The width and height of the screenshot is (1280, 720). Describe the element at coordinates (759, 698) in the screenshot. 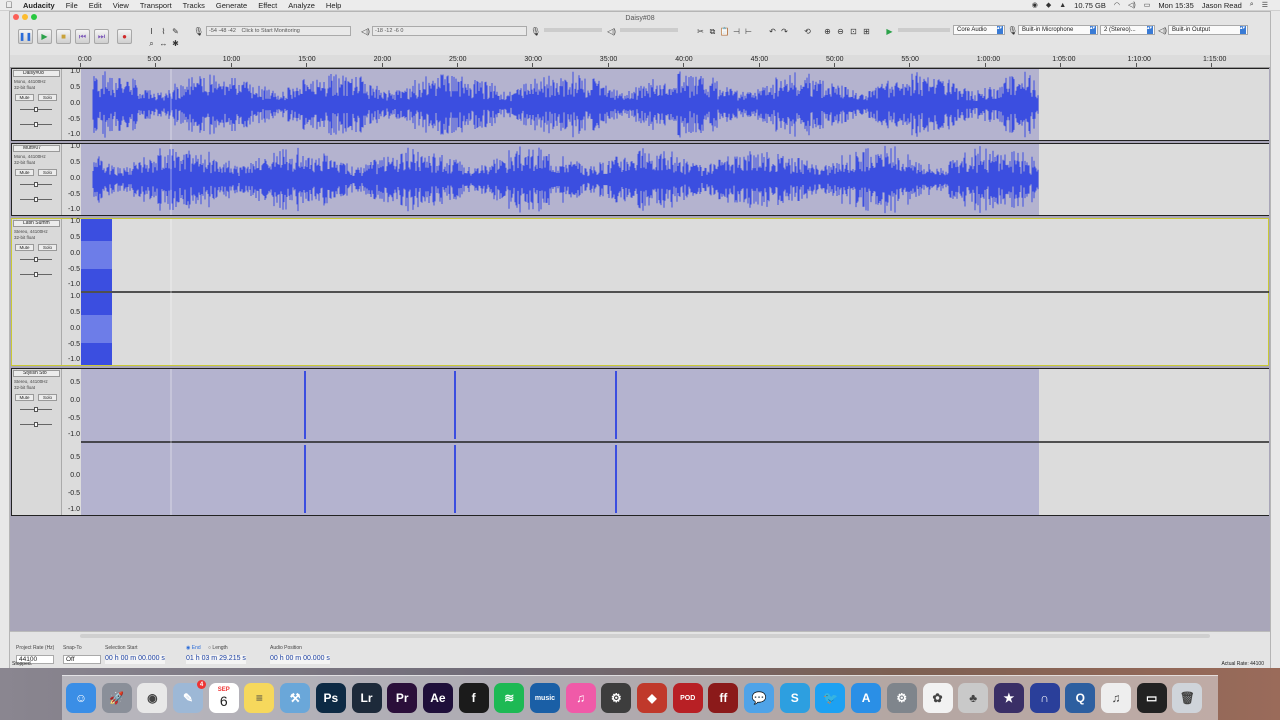

I see `dock-messages-icon: 💬` at that location.